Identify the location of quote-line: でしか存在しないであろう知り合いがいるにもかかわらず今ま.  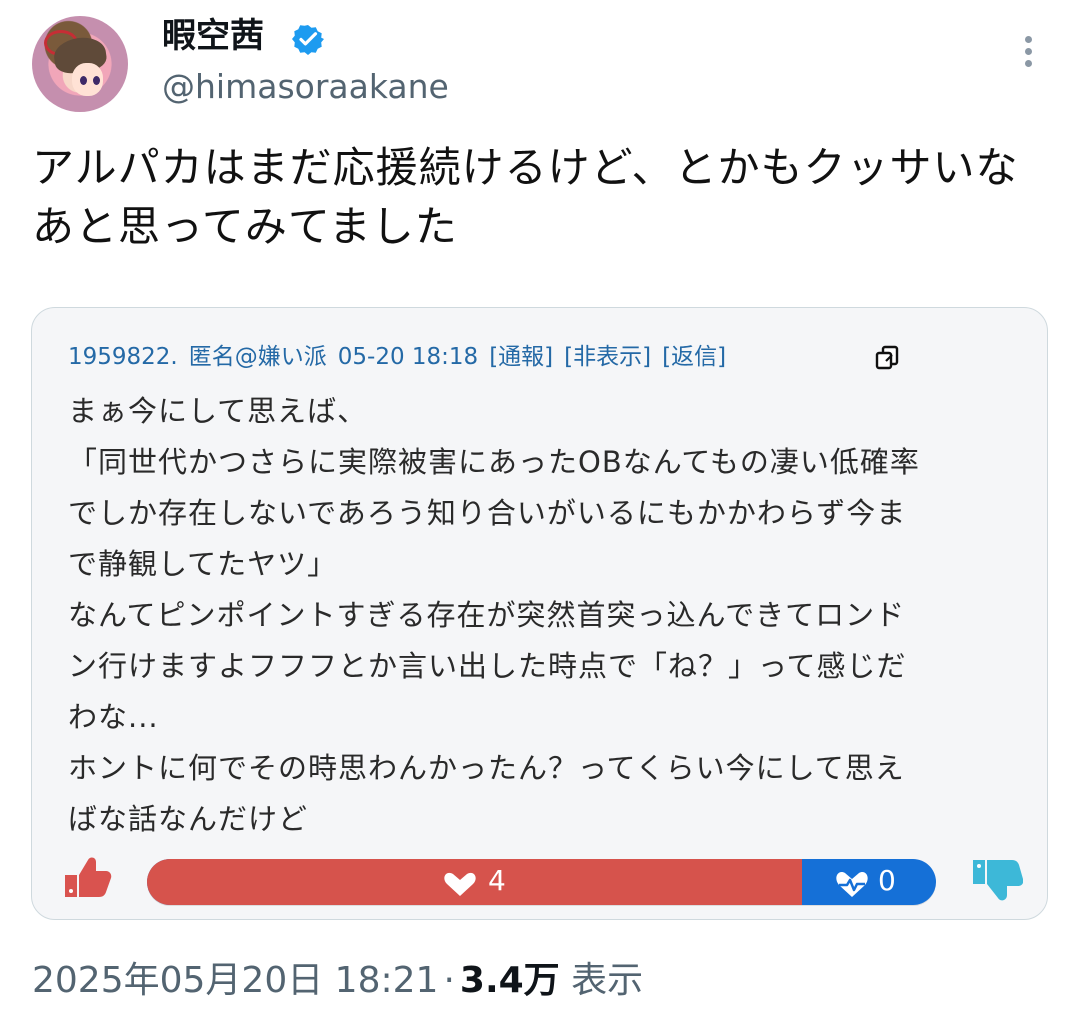
(487, 513).